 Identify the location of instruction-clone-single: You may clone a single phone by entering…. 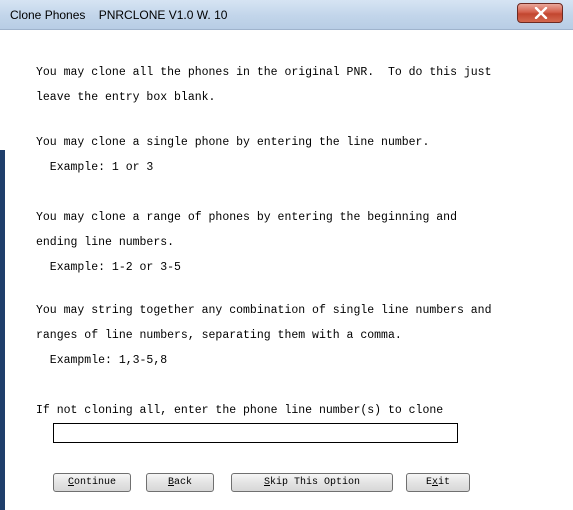
(233, 155).